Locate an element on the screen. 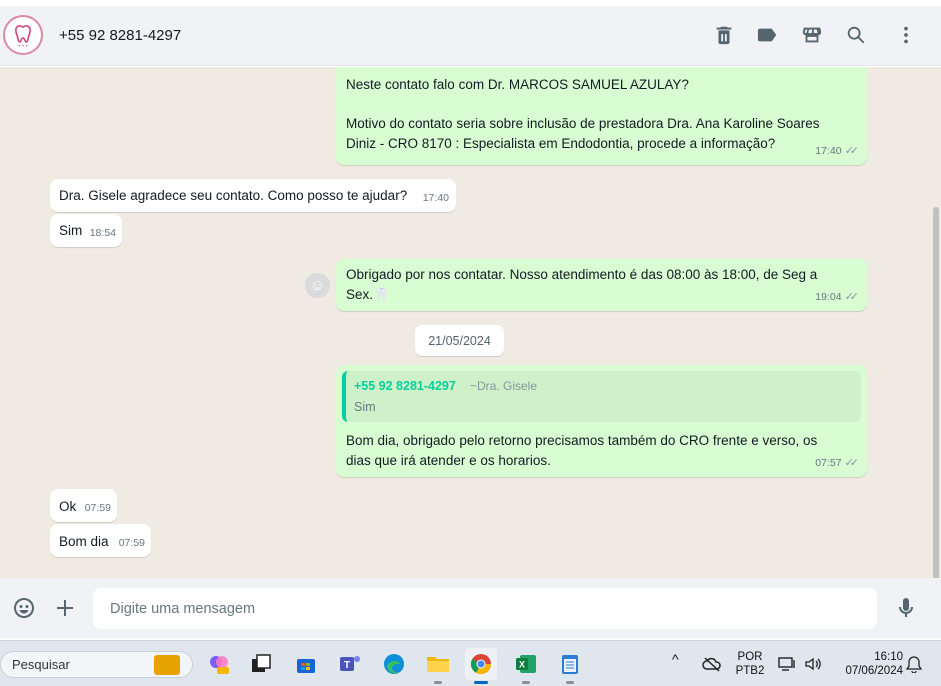  taskbar-search: Pesquisar is located at coordinates (96, 664).